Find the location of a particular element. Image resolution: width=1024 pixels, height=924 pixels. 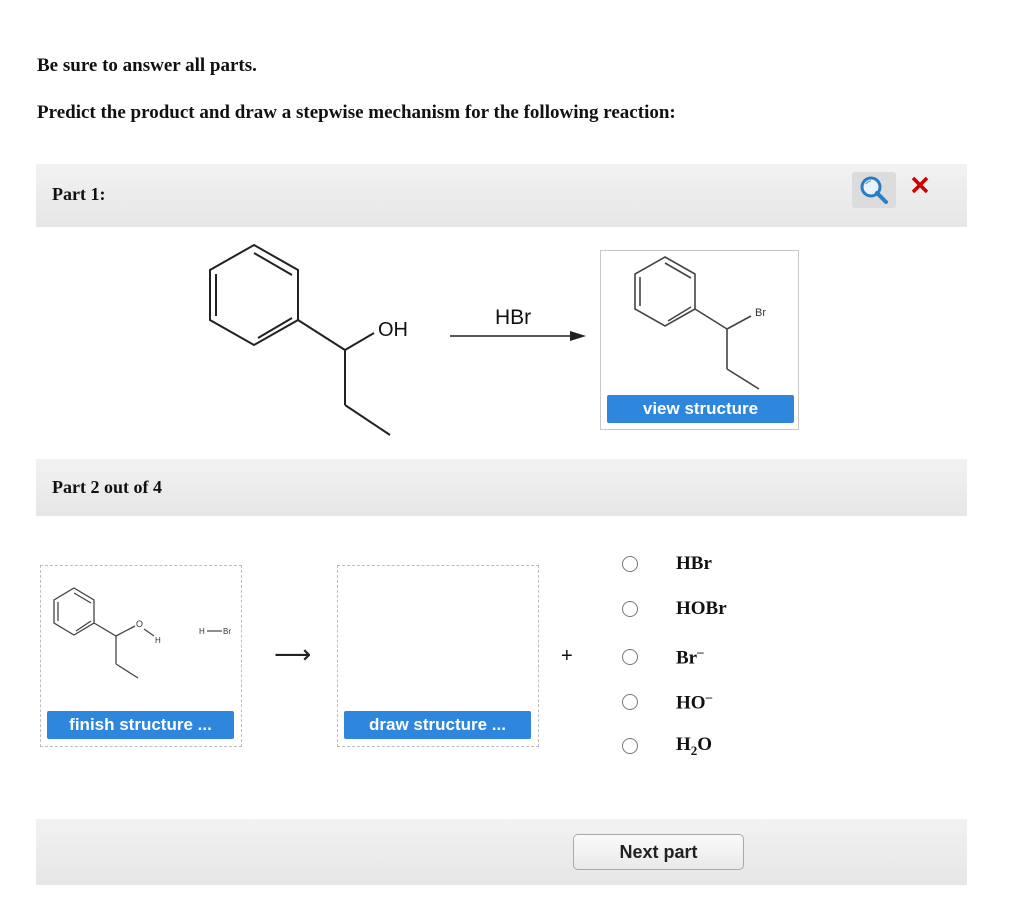

water-h: H is located at coordinates (683, 744).